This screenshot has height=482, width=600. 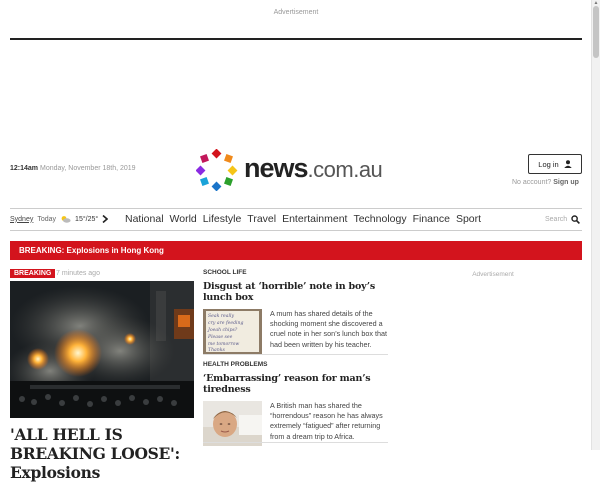 I want to click on top-ad-label: Advertisement, so click(x=296, y=12).